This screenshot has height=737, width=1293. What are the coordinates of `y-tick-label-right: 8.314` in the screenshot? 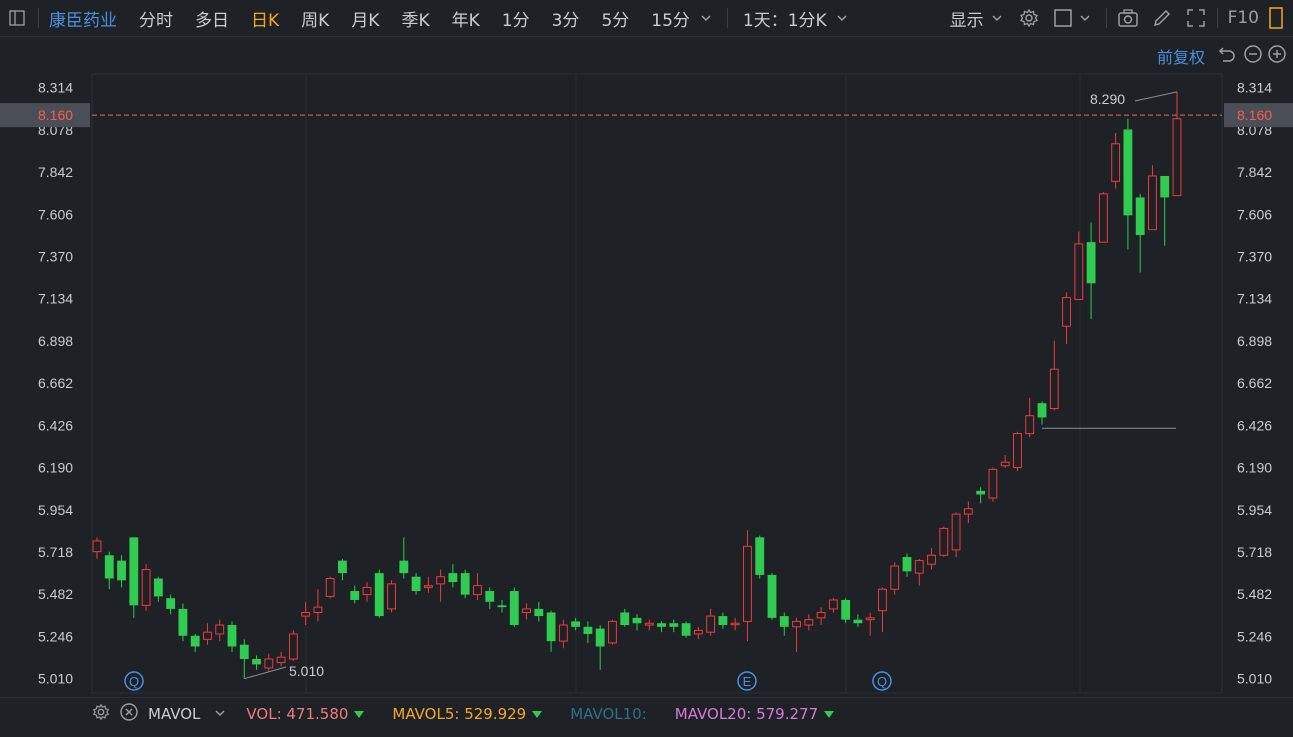 It's located at (1254, 88).